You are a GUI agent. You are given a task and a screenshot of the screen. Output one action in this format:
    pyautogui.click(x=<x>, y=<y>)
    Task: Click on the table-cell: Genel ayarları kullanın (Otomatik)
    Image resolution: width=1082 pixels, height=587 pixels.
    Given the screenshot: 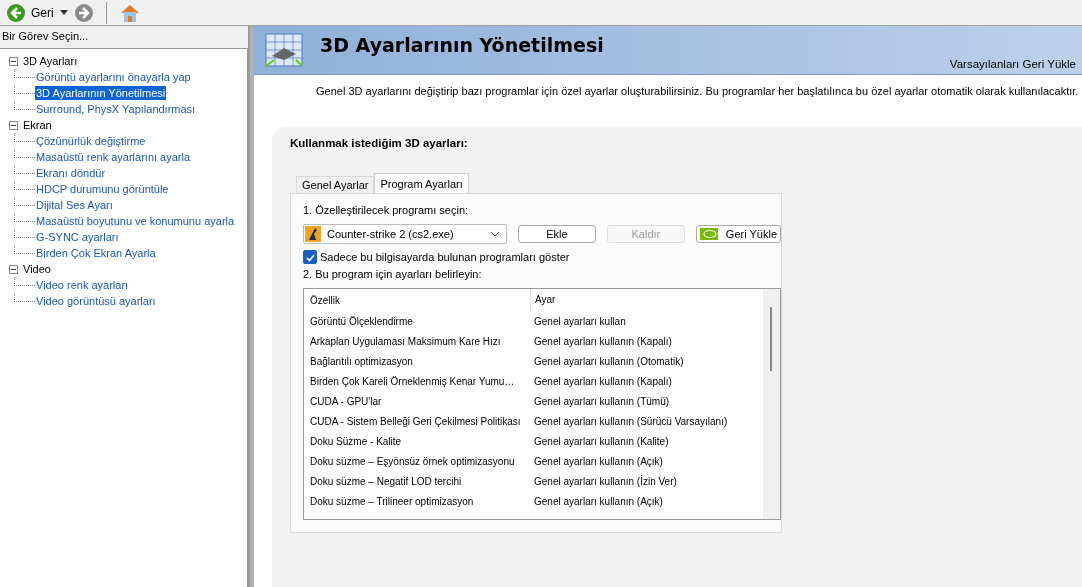 What is the action you would take?
    pyautogui.click(x=607, y=361)
    